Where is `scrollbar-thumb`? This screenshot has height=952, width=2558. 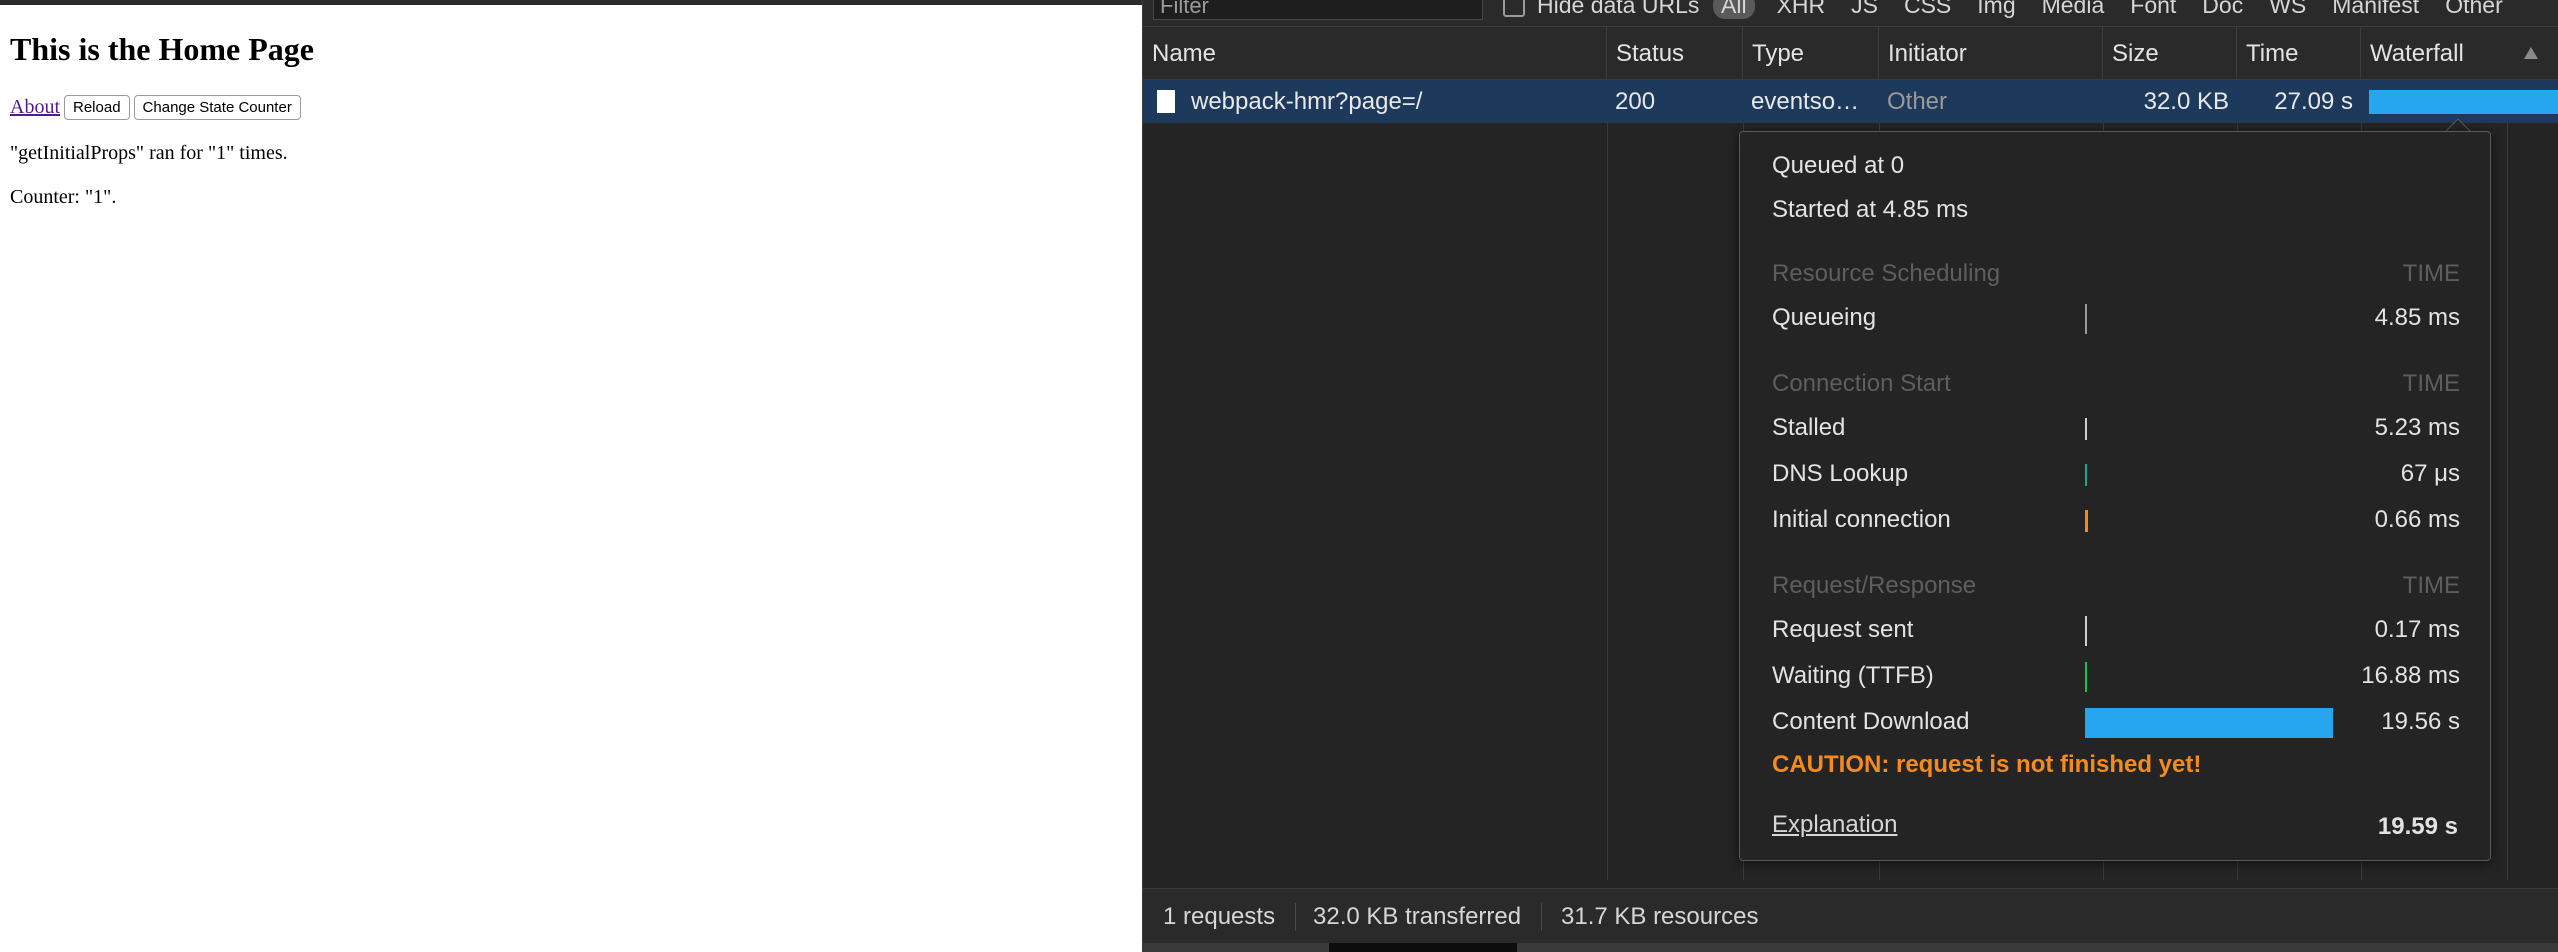
scrollbar-thumb is located at coordinates (1423, 947).